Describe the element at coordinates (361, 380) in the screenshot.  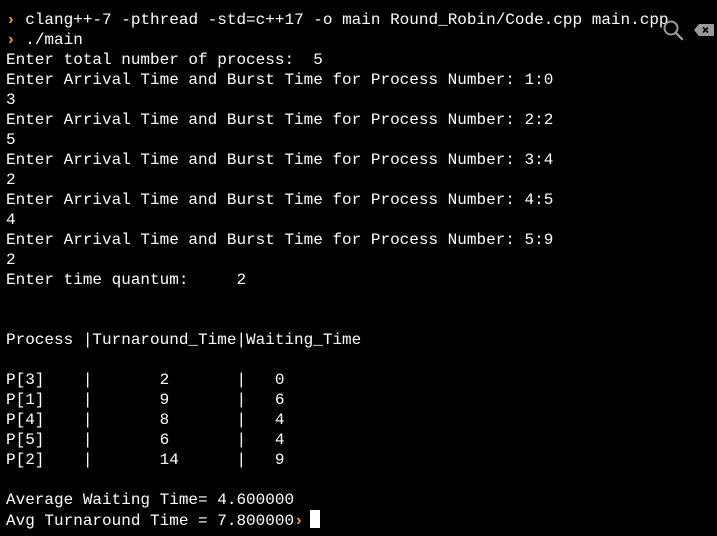
I see `output-line: P[3] | 2 | 0` at that location.